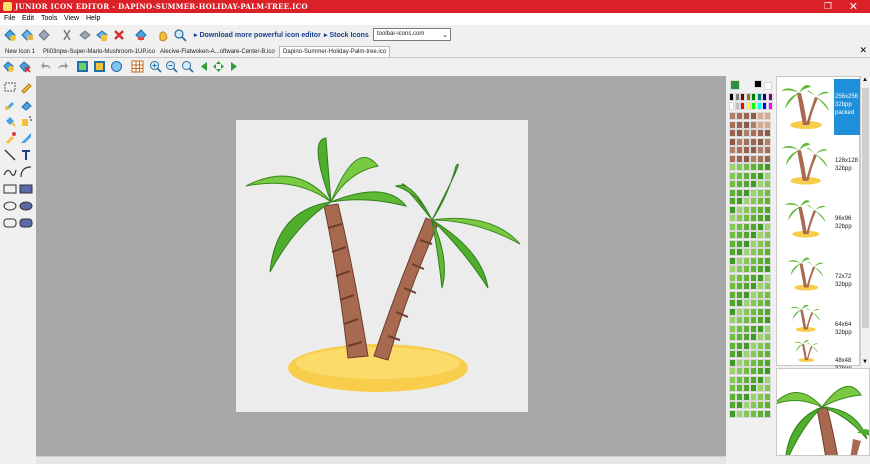 This screenshot has height=464, width=870. What do you see at coordinates (99, 66) in the screenshot?
I see `export-icon` at bounding box center [99, 66].